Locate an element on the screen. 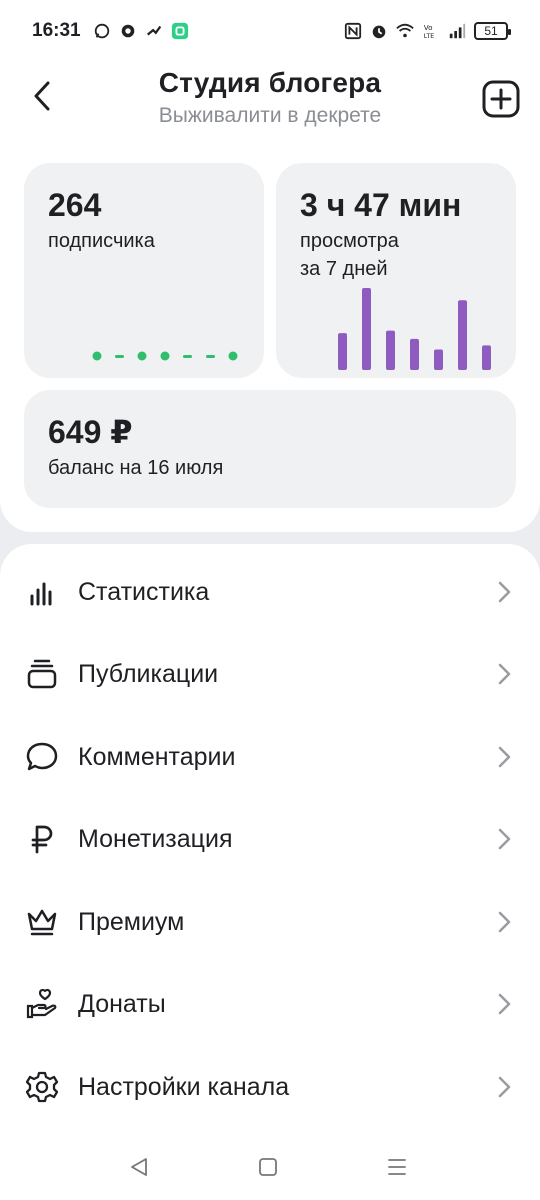 The height and width of the screenshot is (1200, 540). views-label-block: просмотра за 7 дней is located at coordinates (396, 255).